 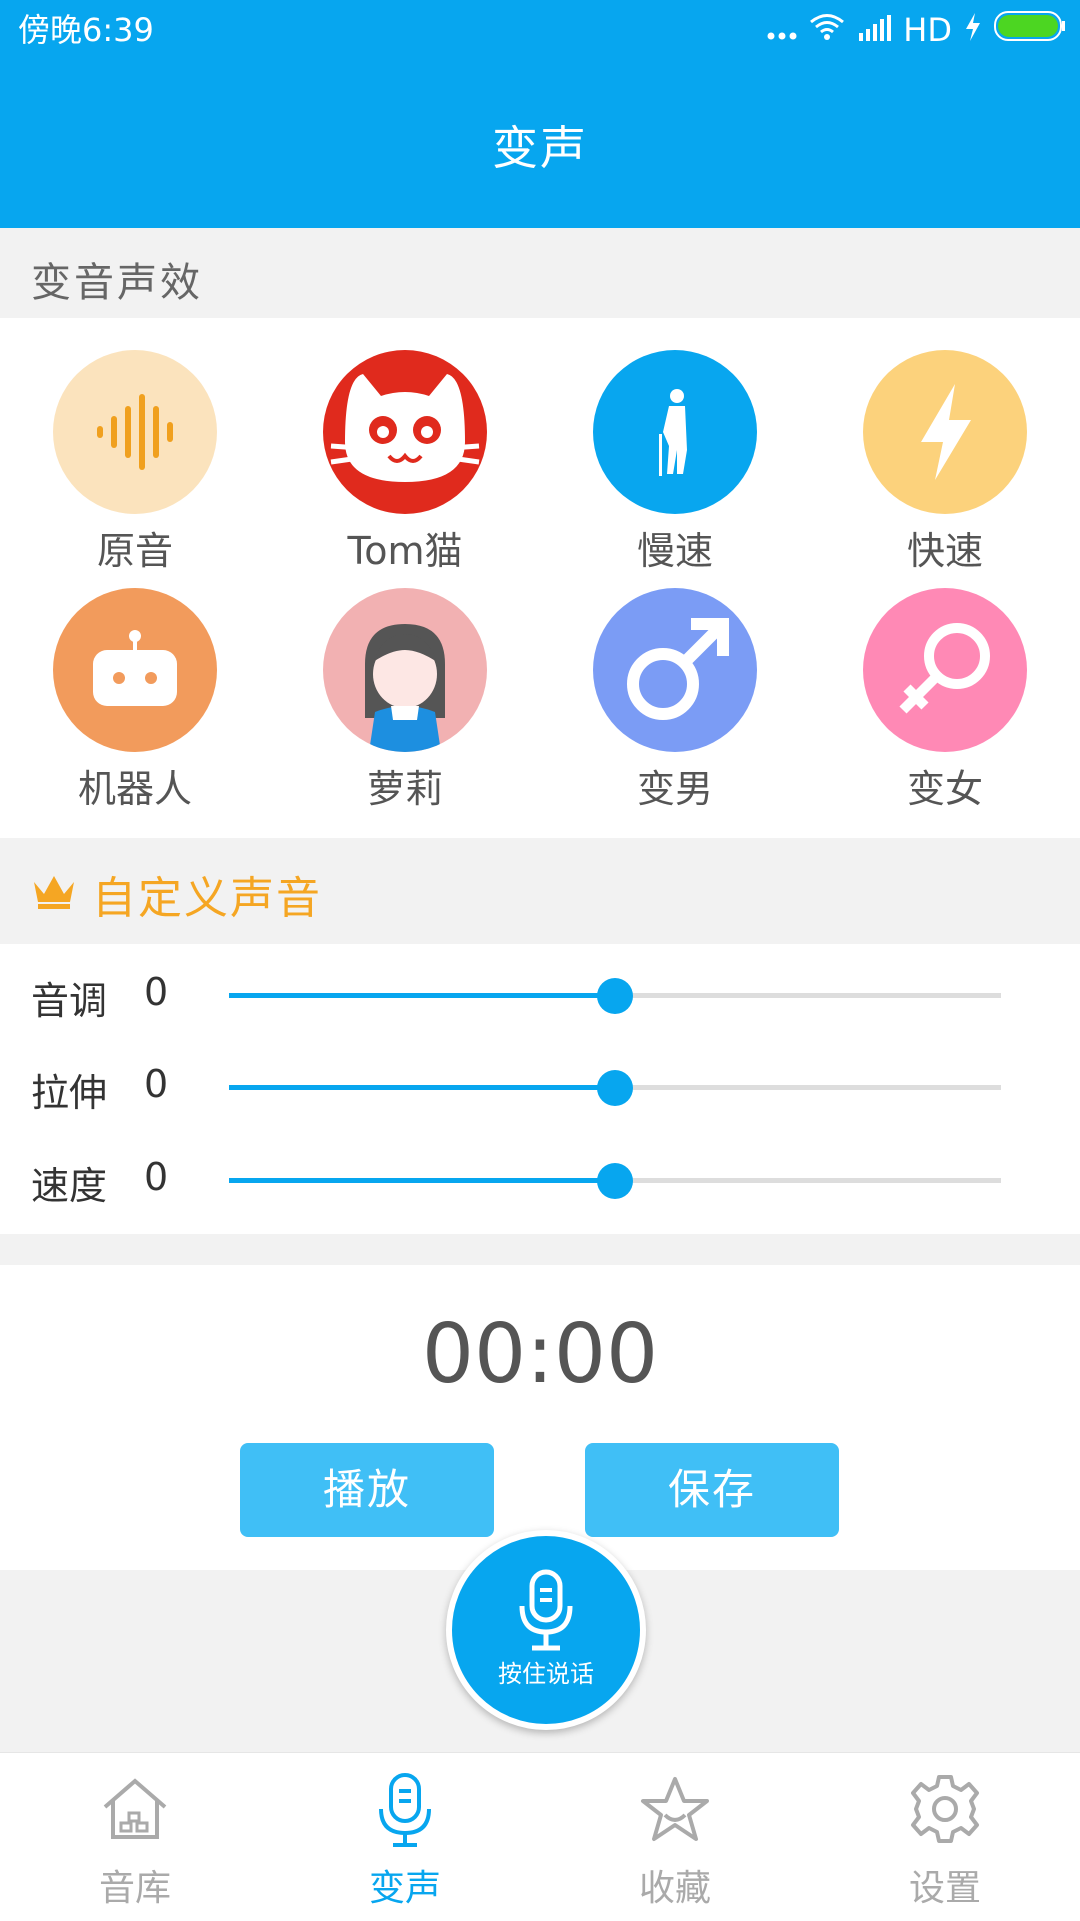 I want to click on effect-loli: 萝莉, so click(x=405, y=700).